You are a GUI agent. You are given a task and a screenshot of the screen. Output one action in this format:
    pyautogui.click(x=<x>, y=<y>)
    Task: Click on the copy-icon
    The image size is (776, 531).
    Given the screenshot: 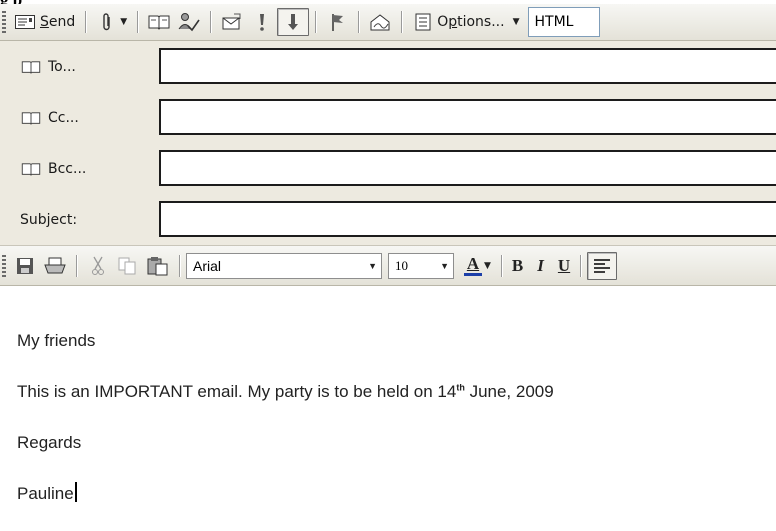 What is the action you would take?
    pyautogui.click(x=128, y=266)
    